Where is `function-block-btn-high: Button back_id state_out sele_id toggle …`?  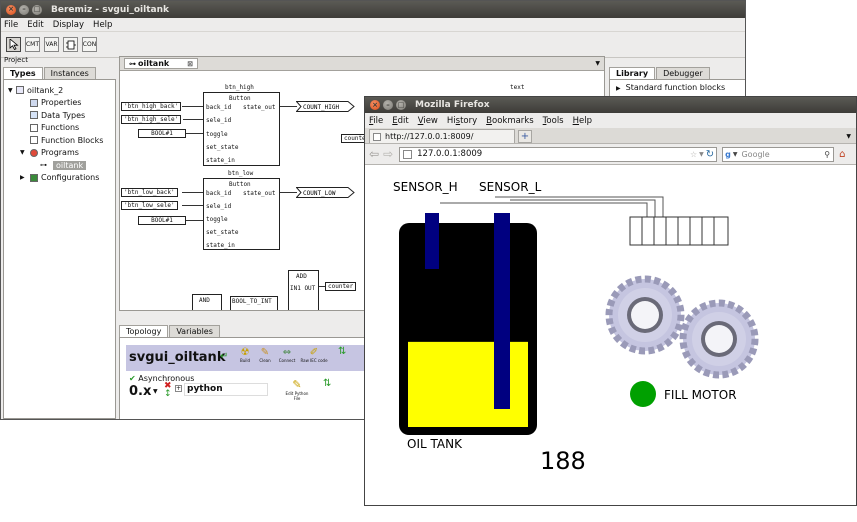 function-block-btn-high: Button back_id state_out sele_id toggle … is located at coordinates (241, 129).